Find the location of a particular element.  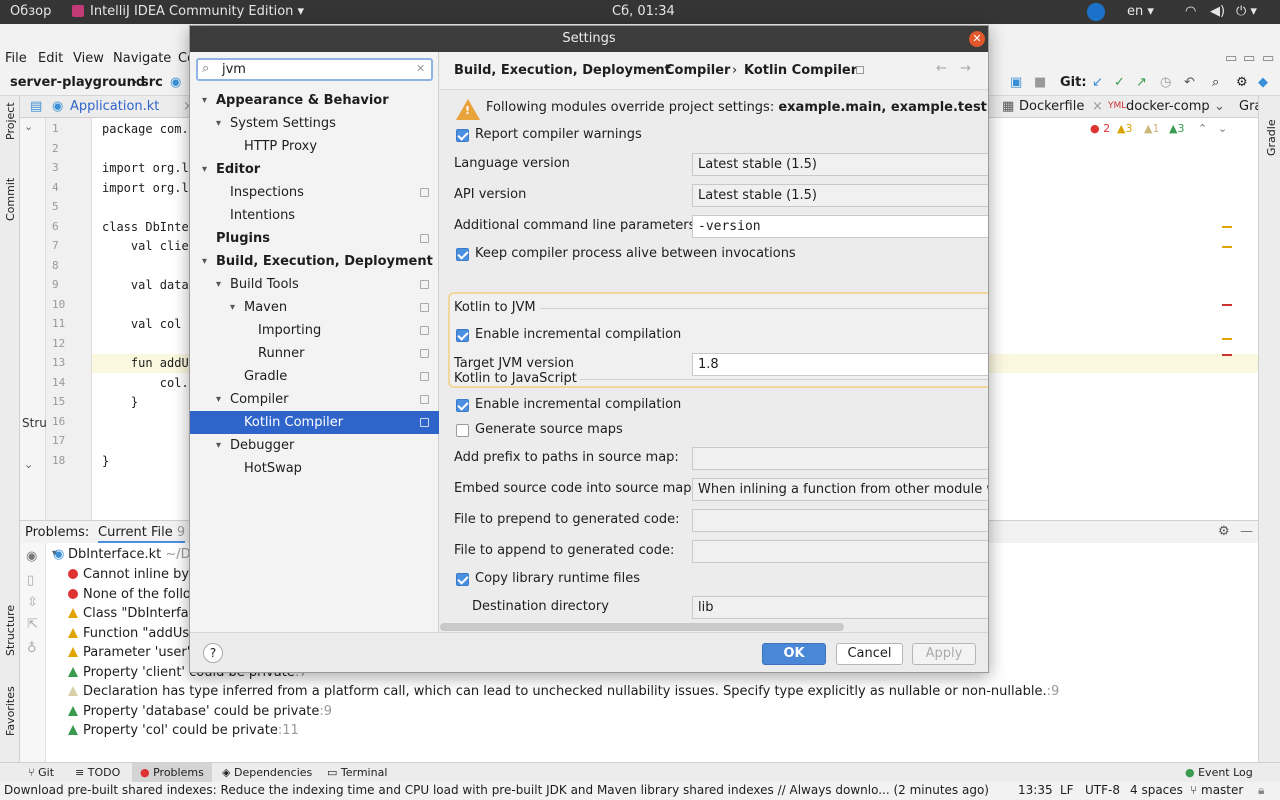

lock-icon: 🔒︎ is located at coordinates (1261, 790).